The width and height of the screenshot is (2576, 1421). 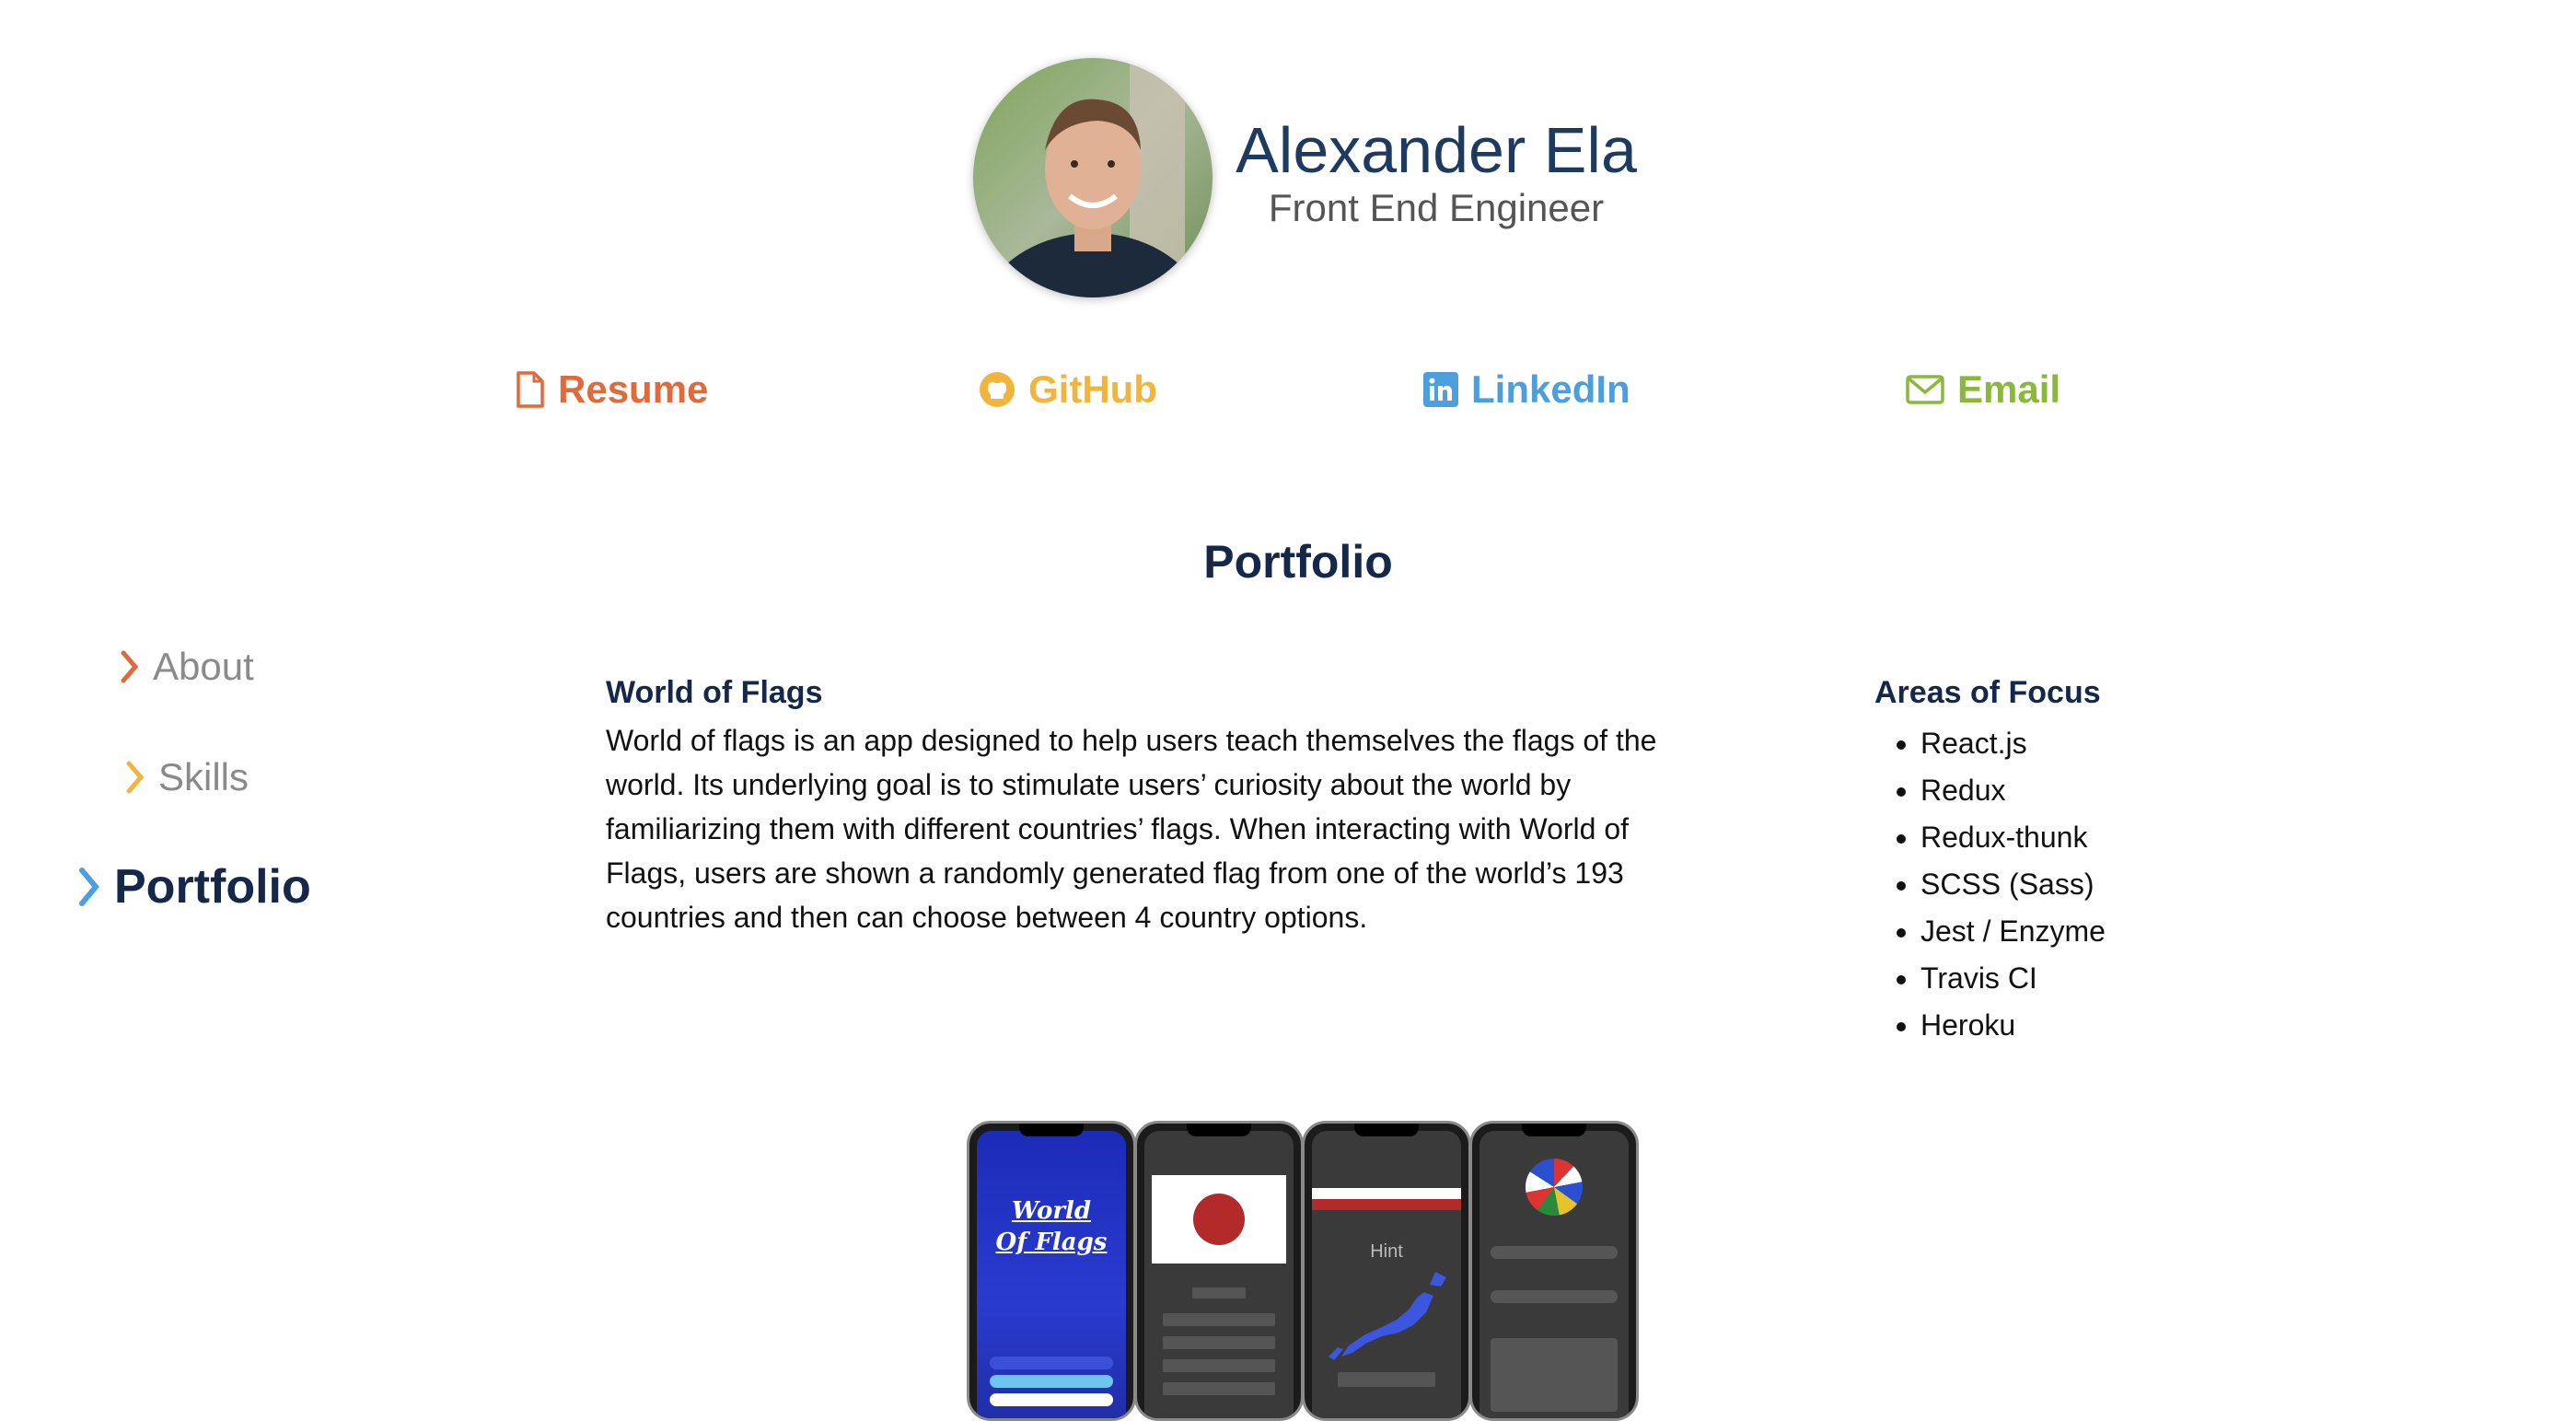 What do you see at coordinates (1051, 1226) in the screenshot?
I see `splash-title: World Of Flags` at bounding box center [1051, 1226].